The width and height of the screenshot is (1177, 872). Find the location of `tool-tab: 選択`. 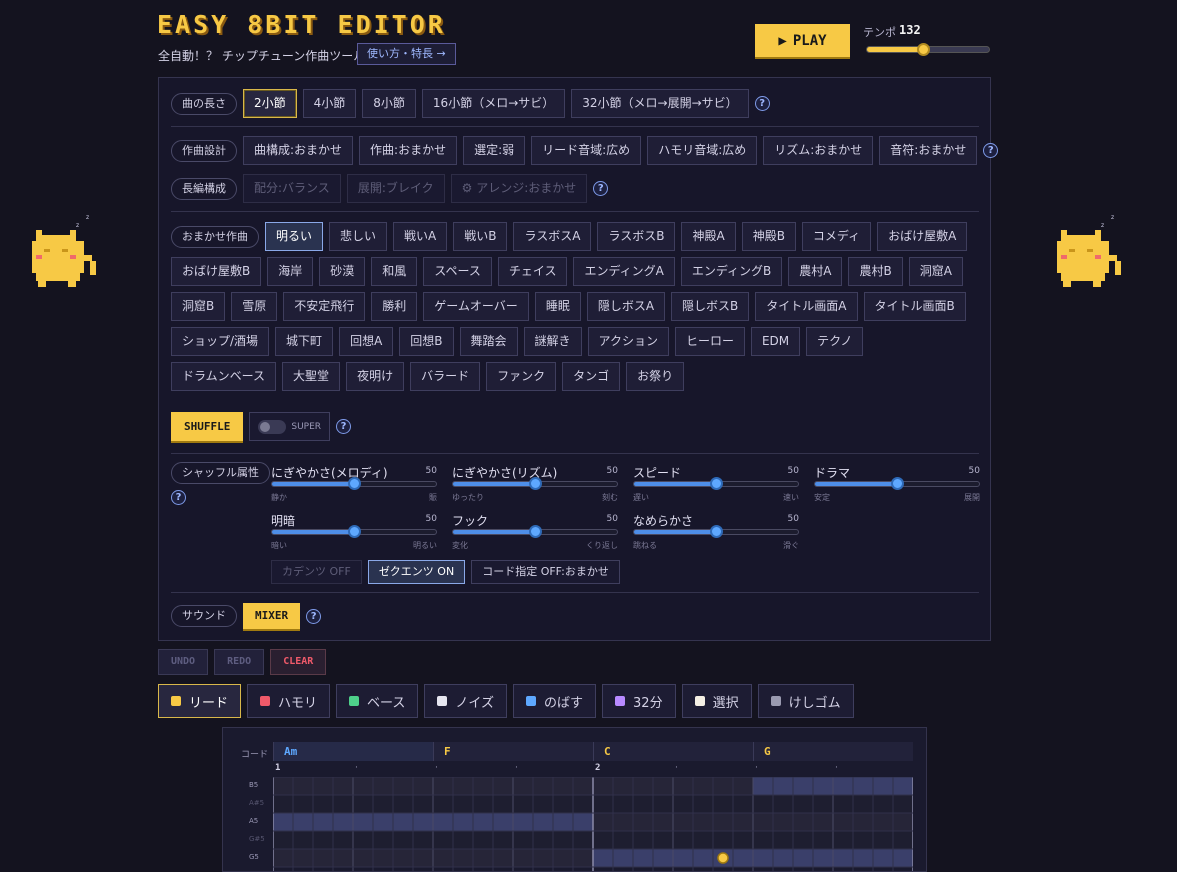

tool-tab: 選択 is located at coordinates (716, 701).